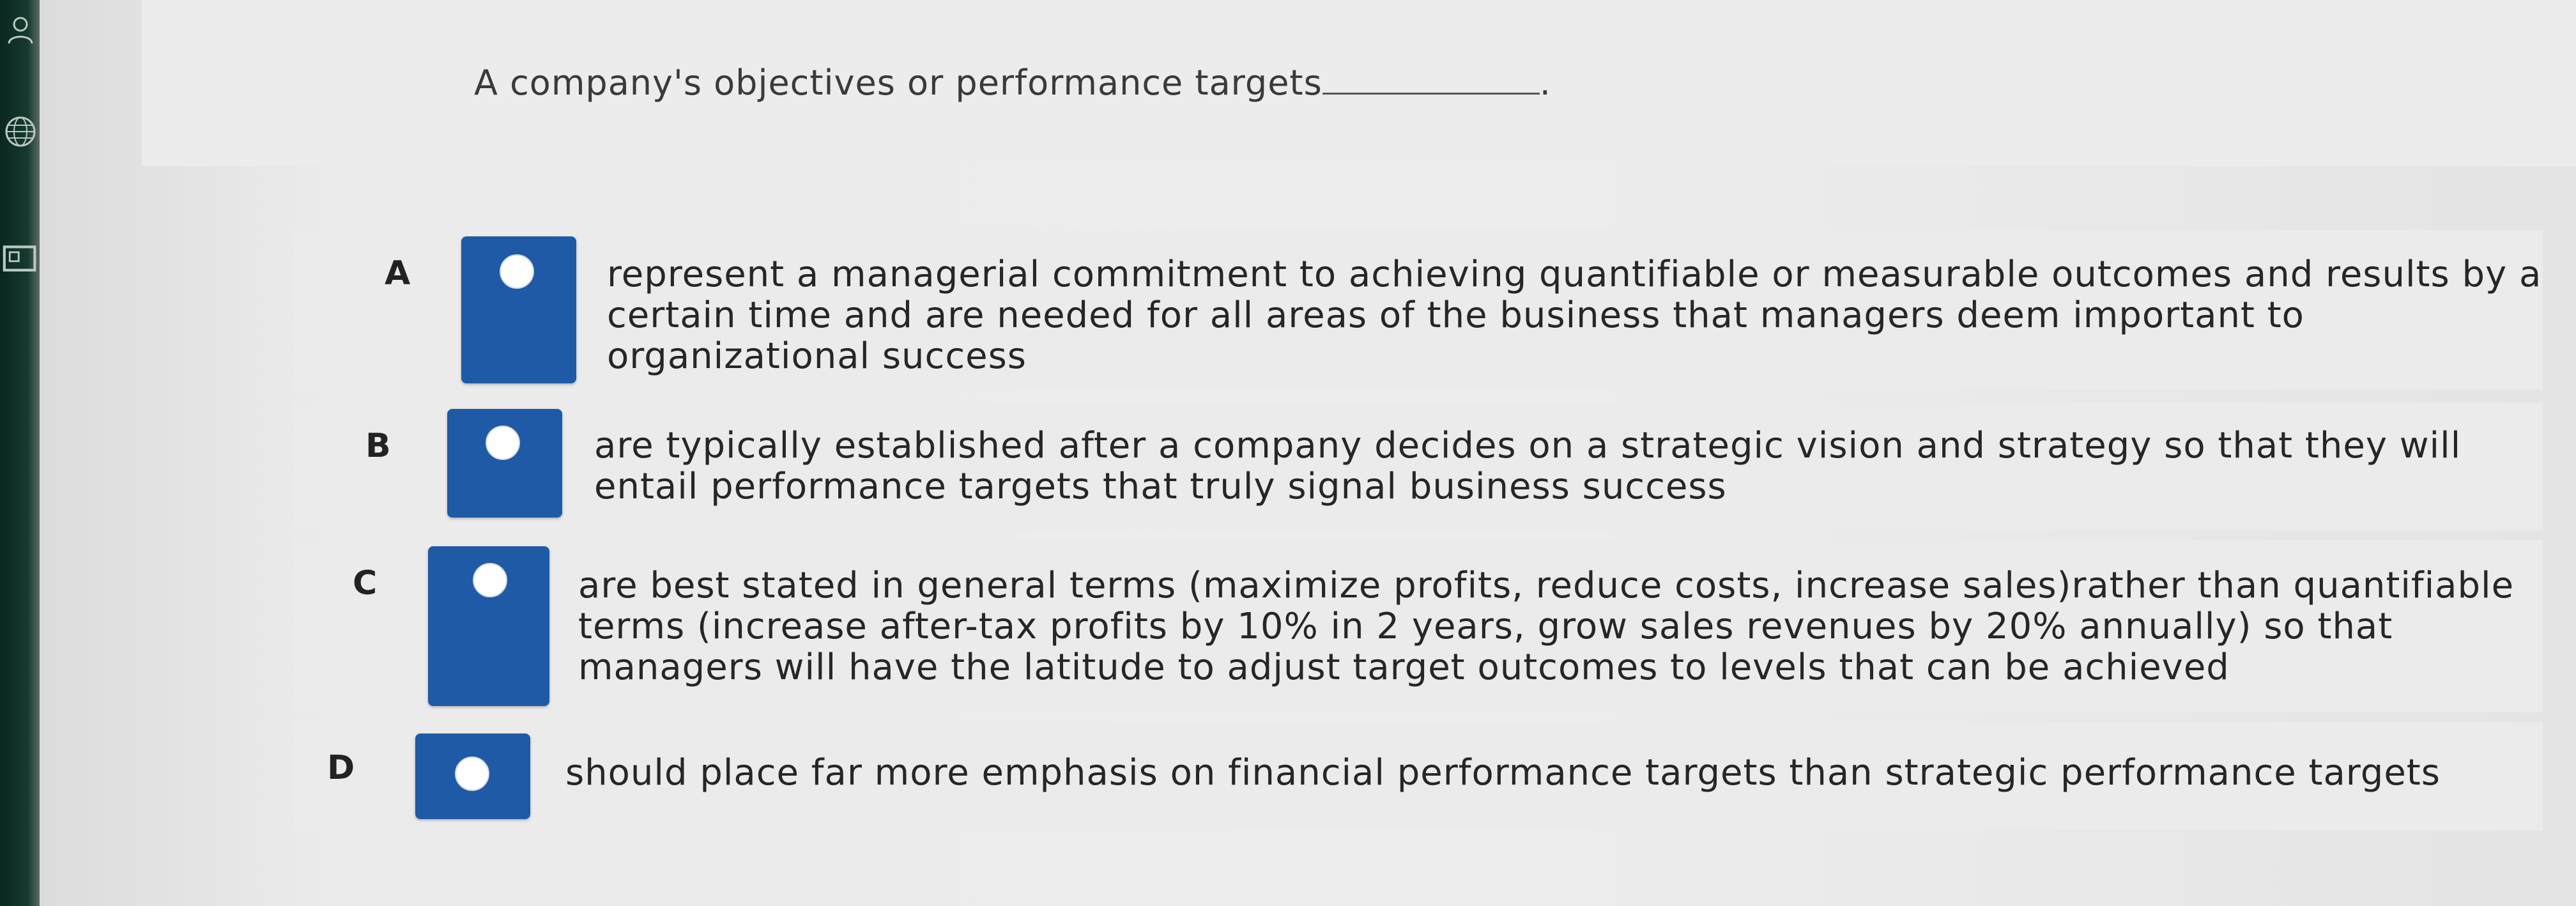  I want to click on radio-button-a, so click(518, 309).